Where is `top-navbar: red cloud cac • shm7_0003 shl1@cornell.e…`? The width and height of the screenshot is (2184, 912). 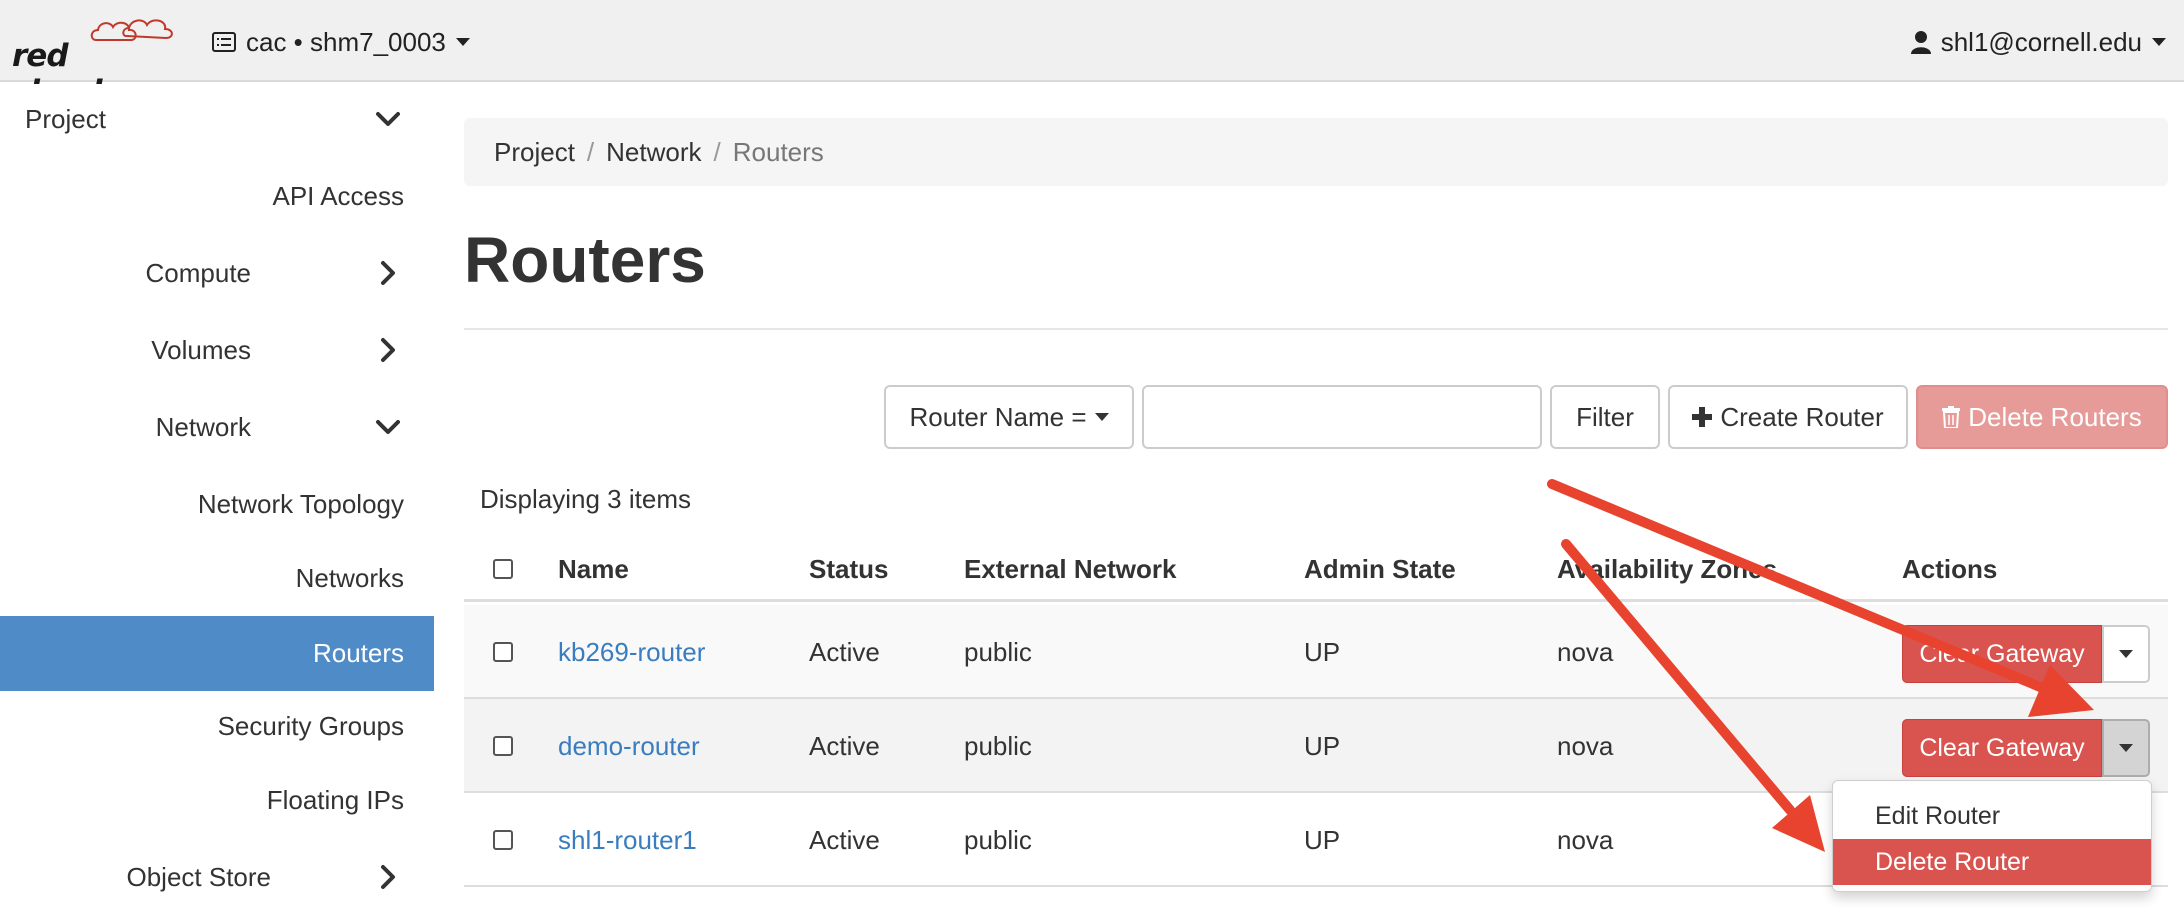
top-navbar: red cloud cac • shm7_0003 shl1@cornell.e… is located at coordinates (1092, 55).